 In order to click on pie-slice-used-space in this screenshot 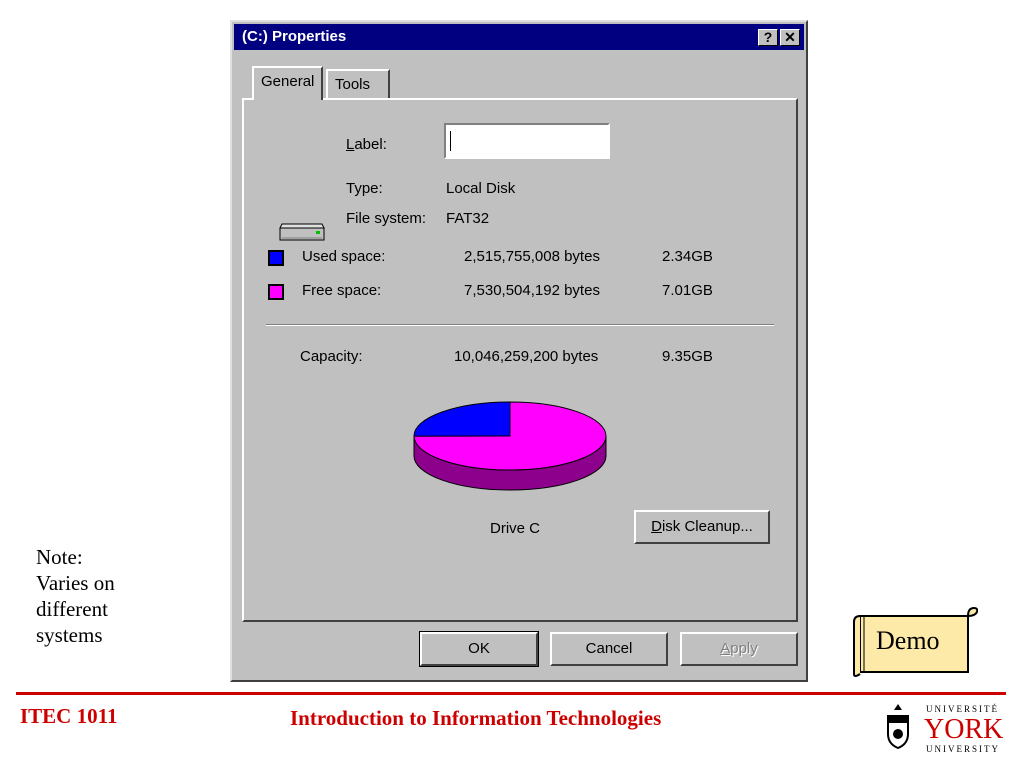, I will do `click(462, 419)`.